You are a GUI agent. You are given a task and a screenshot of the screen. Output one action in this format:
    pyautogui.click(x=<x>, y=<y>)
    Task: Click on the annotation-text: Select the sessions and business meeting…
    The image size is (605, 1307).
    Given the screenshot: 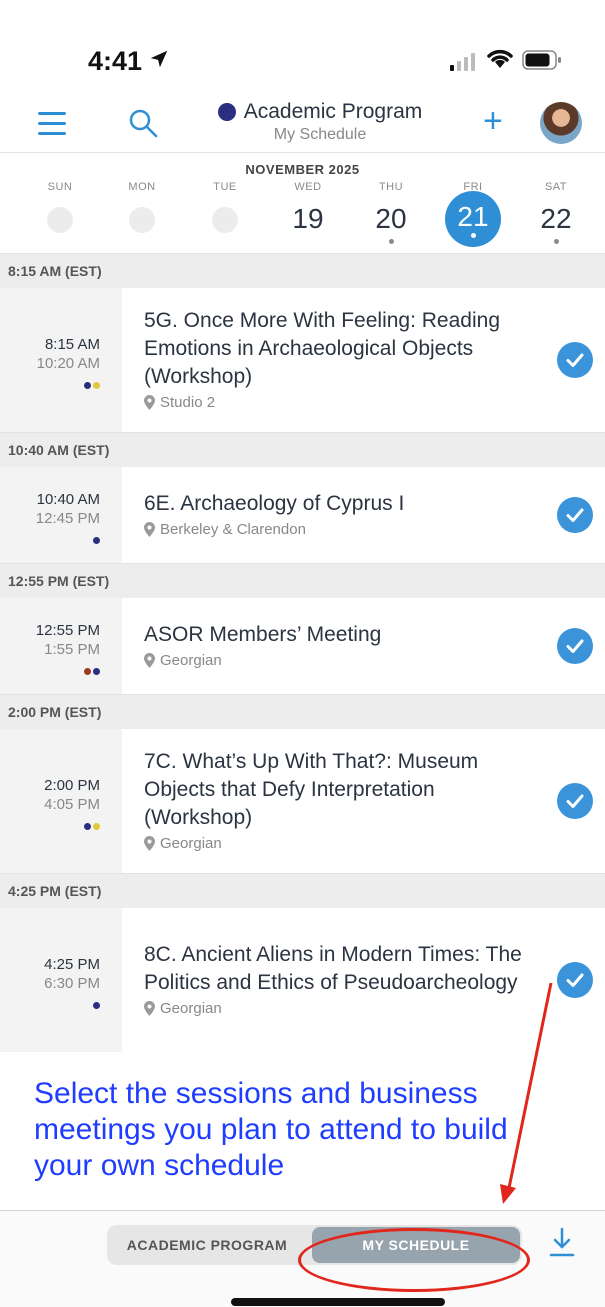 What is the action you would take?
    pyautogui.click(x=271, y=1129)
    